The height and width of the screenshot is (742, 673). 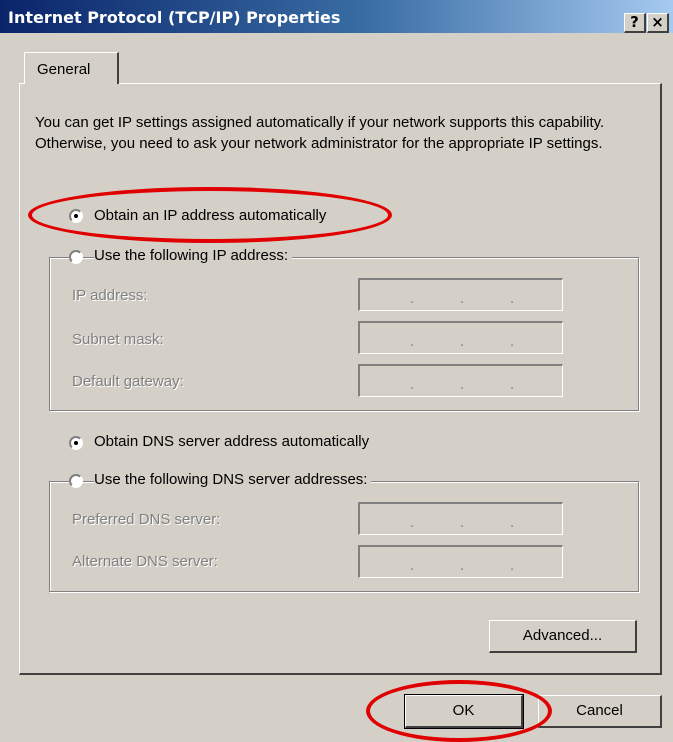 I want to click on obtain-dns-auto-radio, so click(x=76, y=443).